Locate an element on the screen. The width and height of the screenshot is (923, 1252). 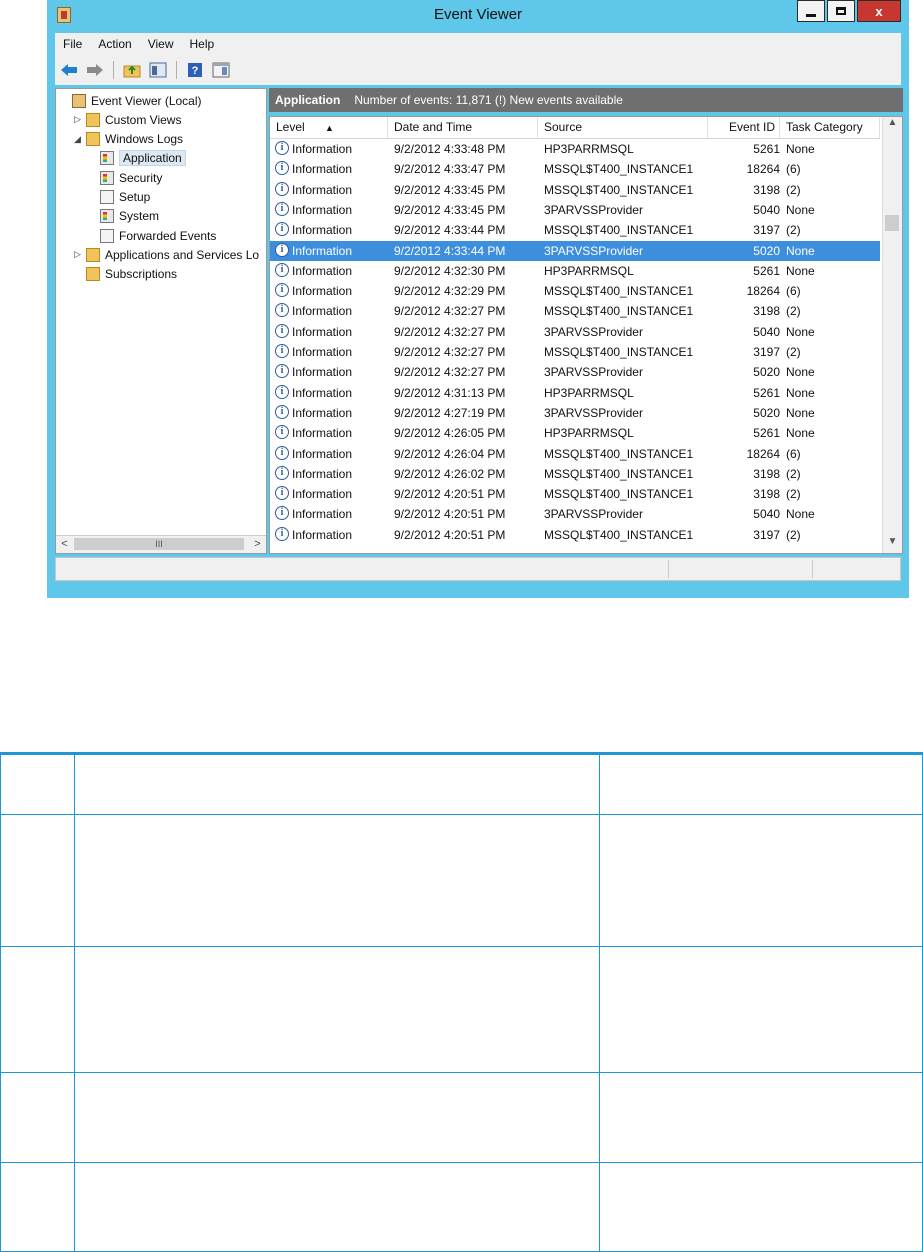
tree-item-custom-views: ▷ Custom Views is located at coordinates (127, 119).